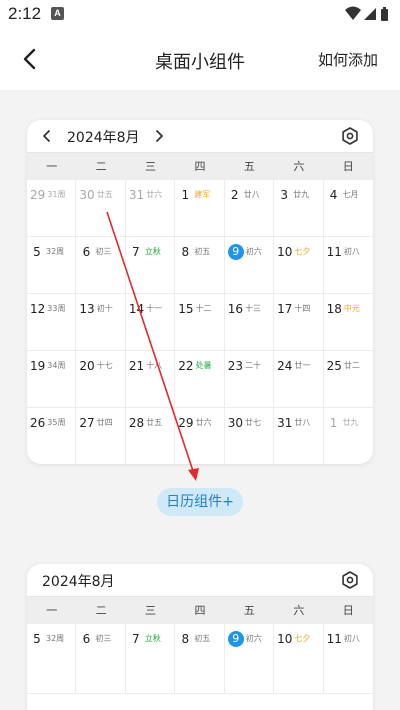 Image resolution: width=400 pixels, height=710 pixels. What do you see at coordinates (250, 436) in the screenshot?
I see `calendar-day-cell: 30 廿七` at bounding box center [250, 436].